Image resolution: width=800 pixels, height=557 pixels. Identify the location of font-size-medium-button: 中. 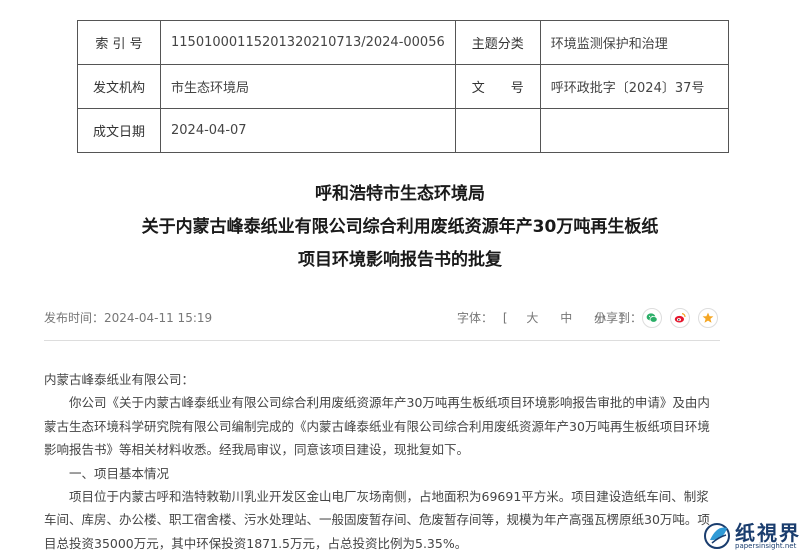
(566, 318).